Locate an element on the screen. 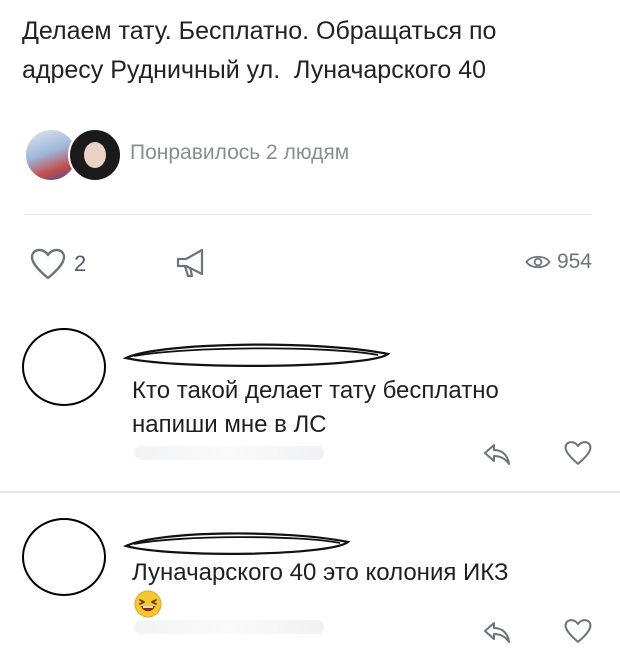 The width and height of the screenshot is (620, 667). like-button: 2 is located at coordinates (58, 264).